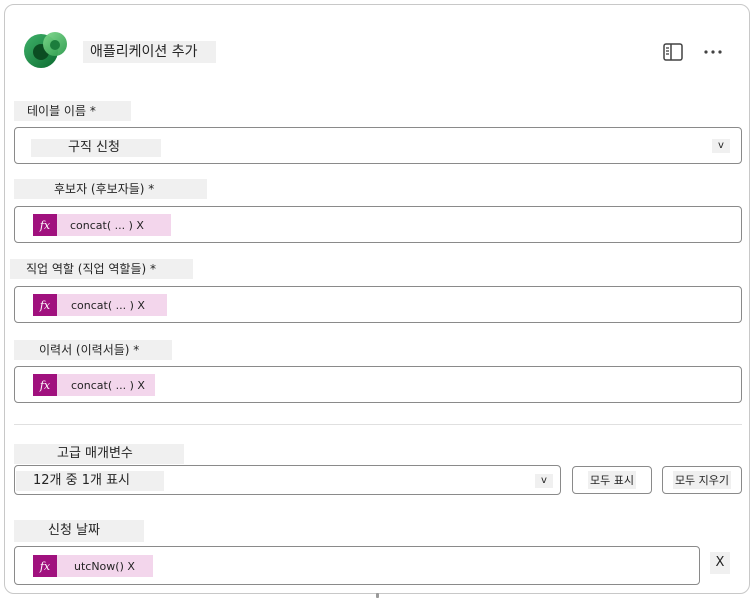  Describe the element at coordinates (79, 531) in the screenshot. I see `apply-date-label: 신청 날짜` at that location.